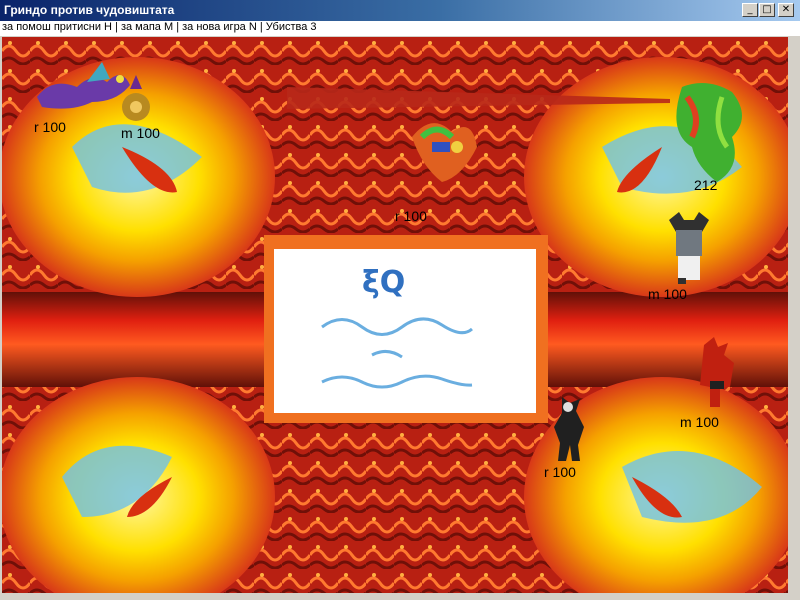  I want to click on horizontal-scrollbar, so click(394, 596).